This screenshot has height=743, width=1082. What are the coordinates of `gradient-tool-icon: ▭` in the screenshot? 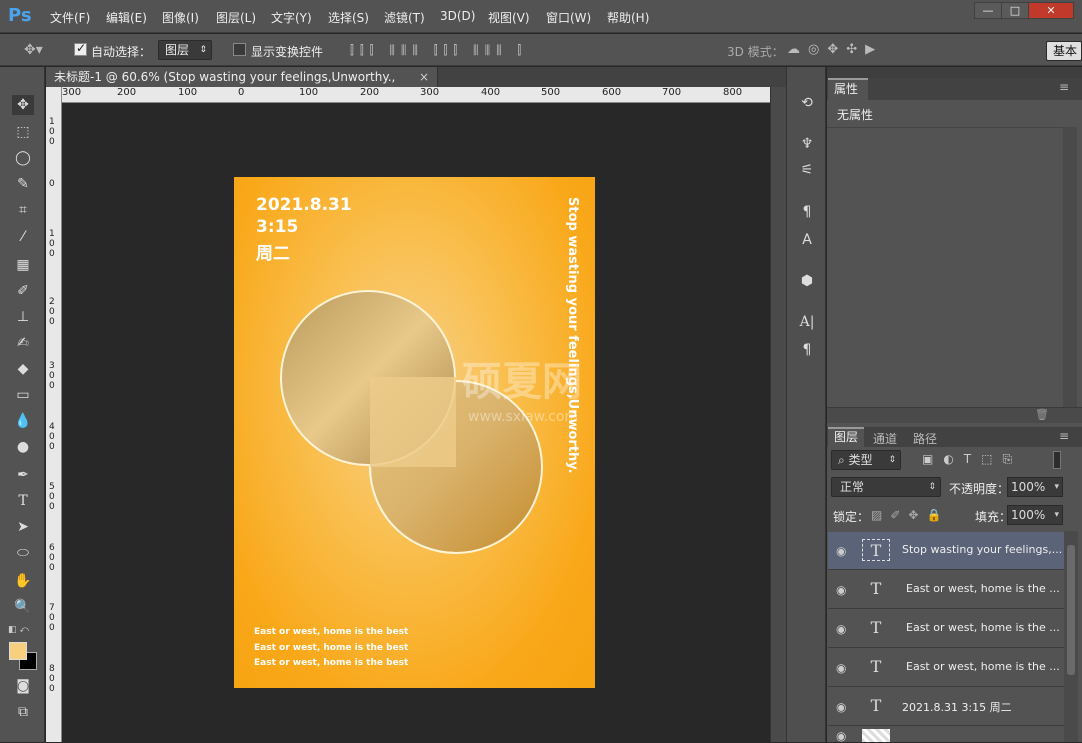 It's located at (23, 395).